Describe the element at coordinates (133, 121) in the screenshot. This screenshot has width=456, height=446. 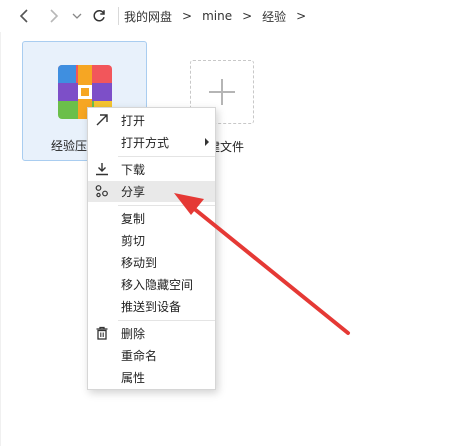
I see `menu-item-label: 打开` at that location.